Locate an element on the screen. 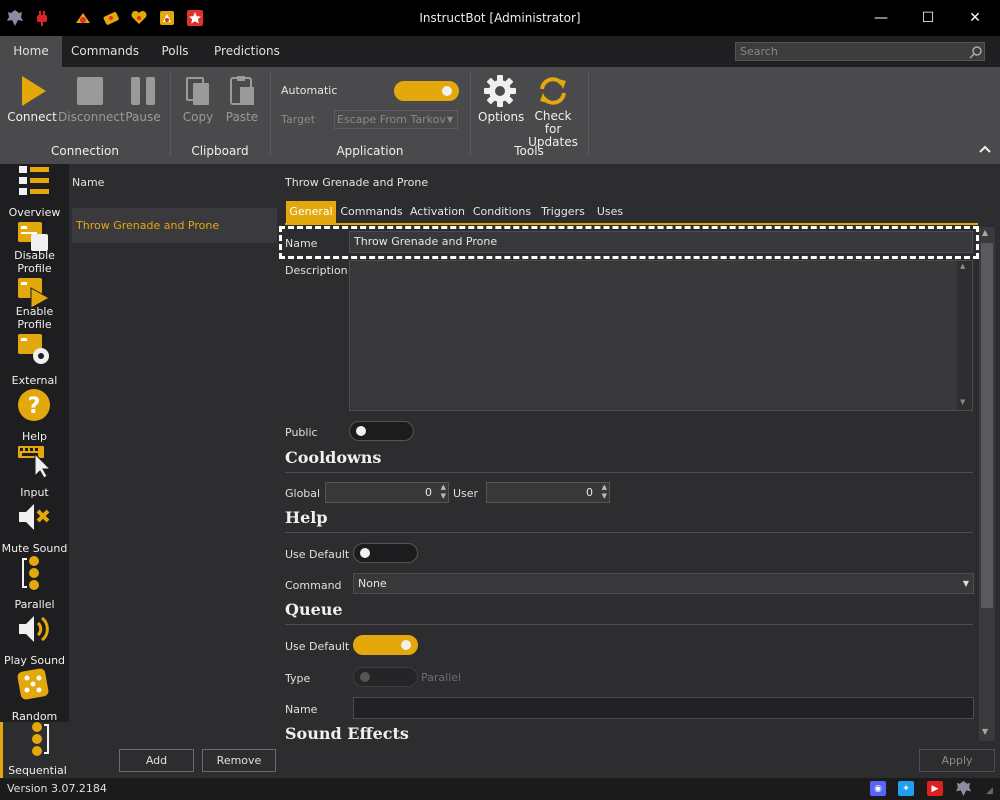  connect-button: Connect is located at coordinates (32, 104).